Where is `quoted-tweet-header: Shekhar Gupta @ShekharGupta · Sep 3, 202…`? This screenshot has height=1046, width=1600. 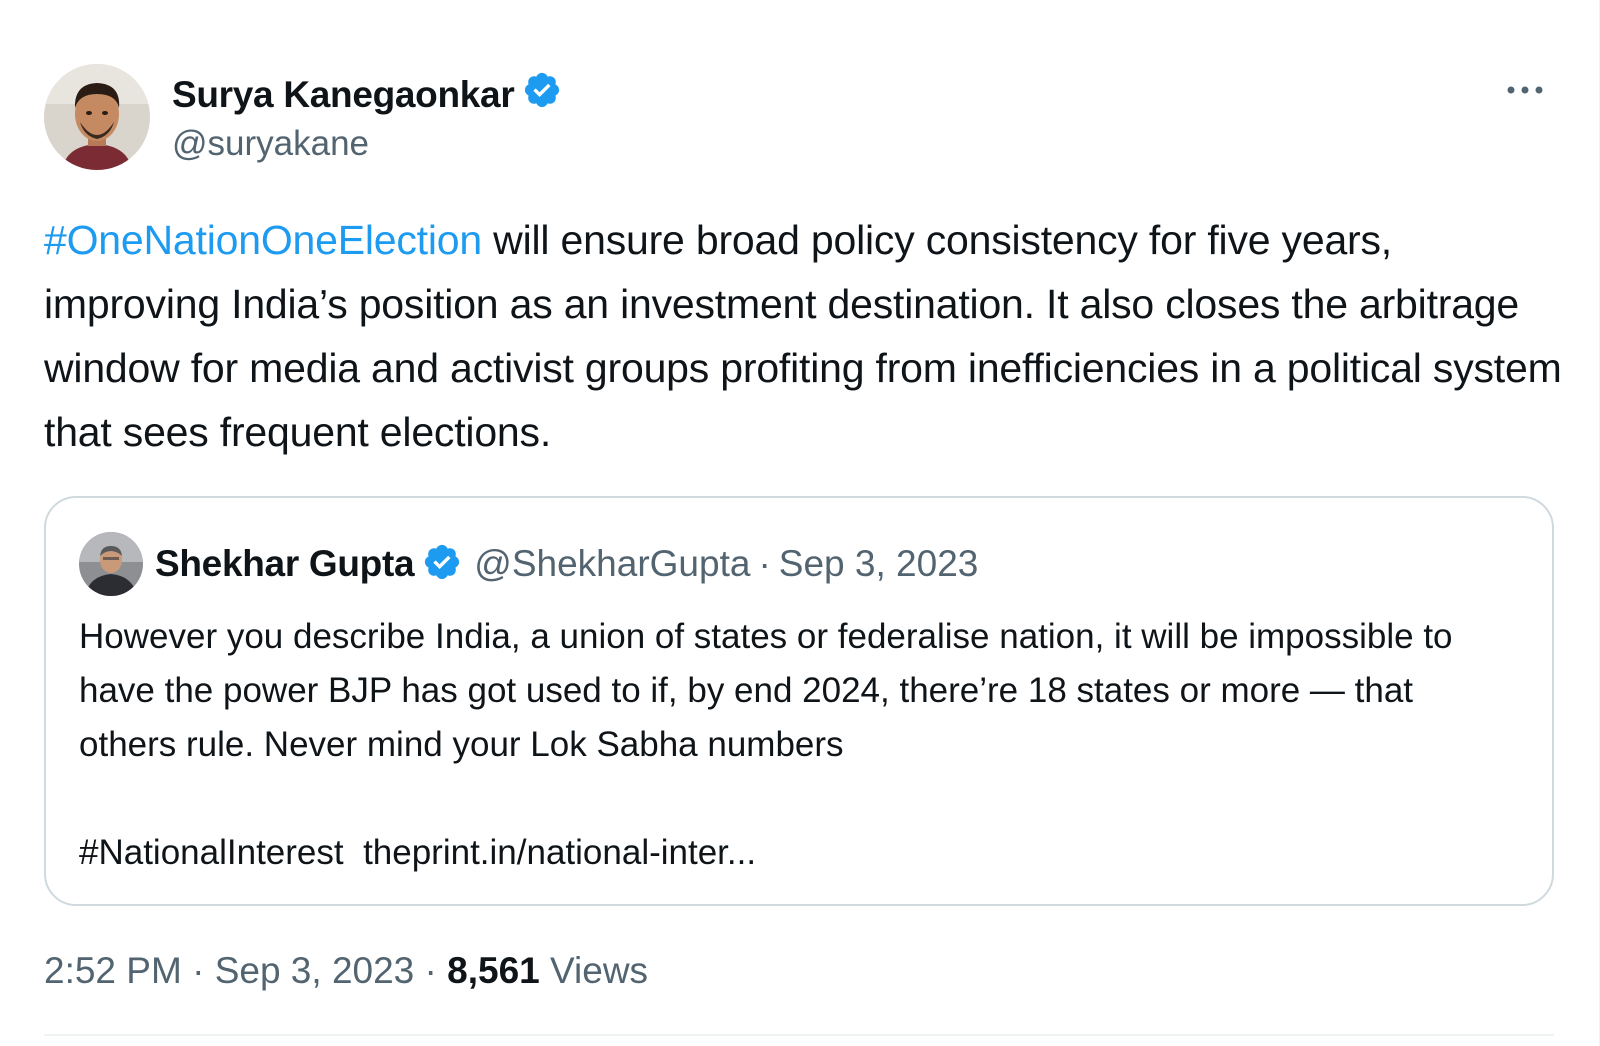 quoted-tweet-header: Shekhar Gupta @ShekharGupta · Sep 3, 202… is located at coordinates (528, 564).